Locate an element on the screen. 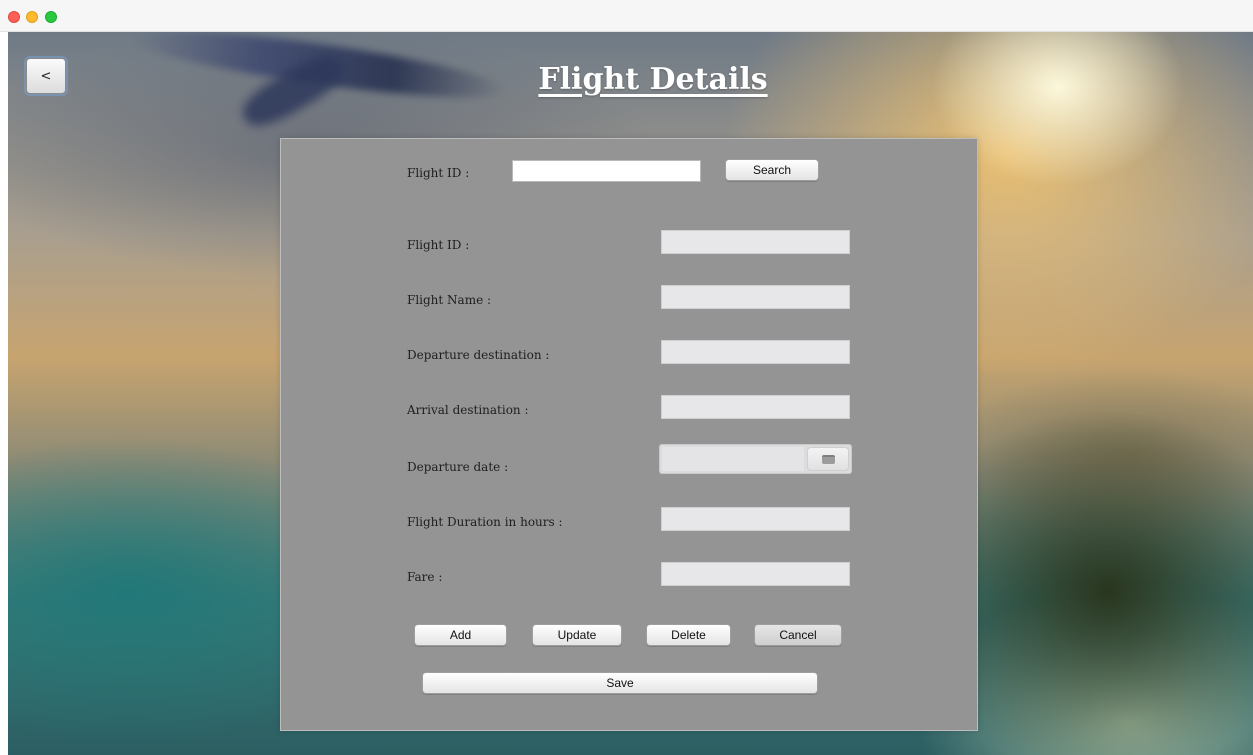 The height and width of the screenshot is (755, 1253). flight-name-label: Flight Name : is located at coordinates (449, 300).